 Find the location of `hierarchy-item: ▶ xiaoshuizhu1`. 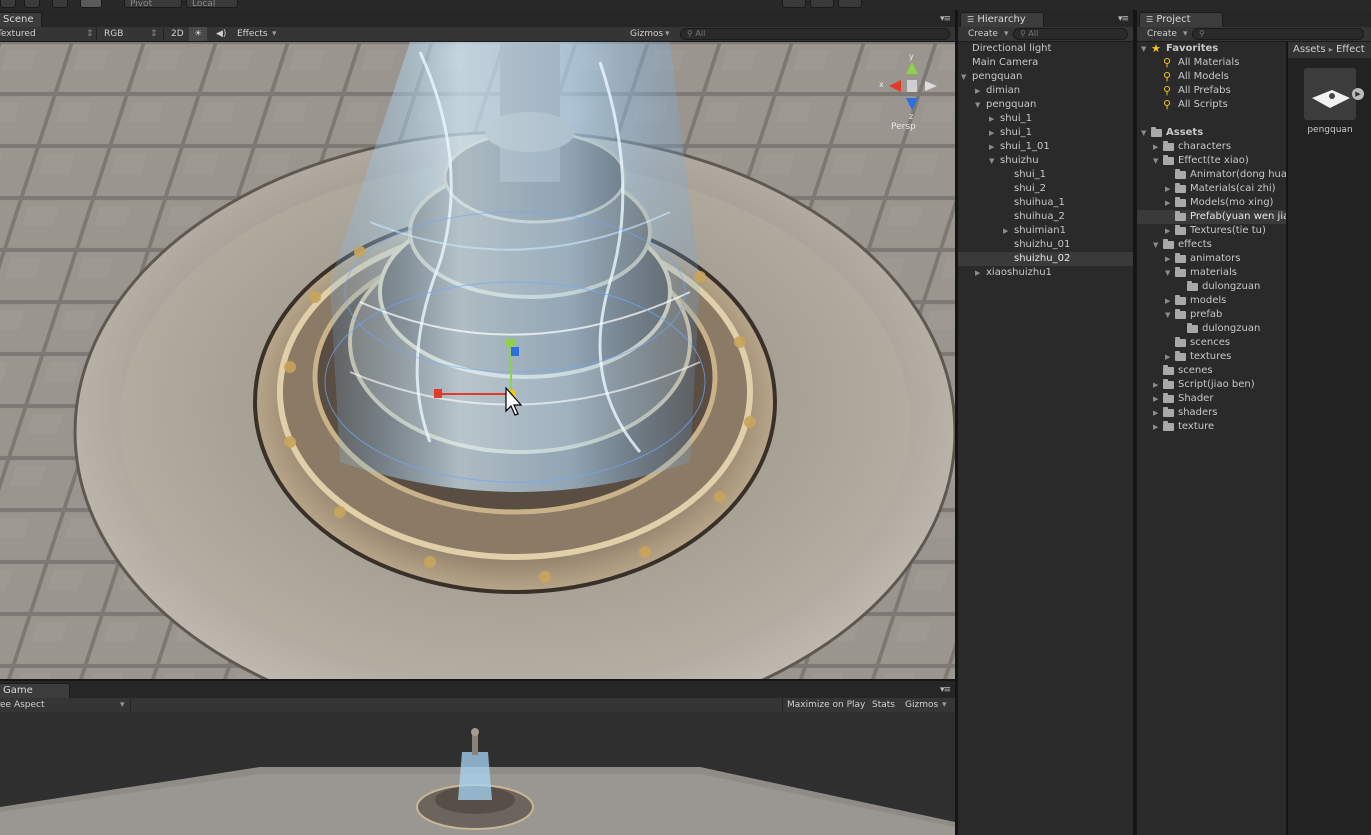

hierarchy-item: ▶ xiaoshuizhu1 is located at coordinates (1045, 273).